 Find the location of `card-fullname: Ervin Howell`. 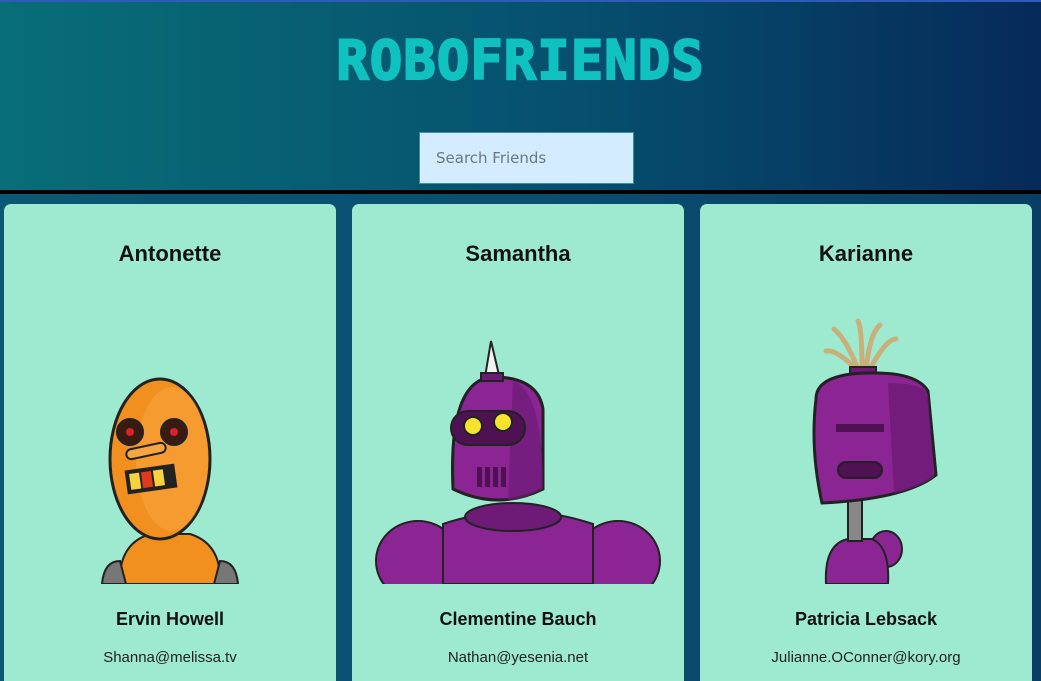

card-fullname: Ervin Howell is located at coordinates (170, 619).